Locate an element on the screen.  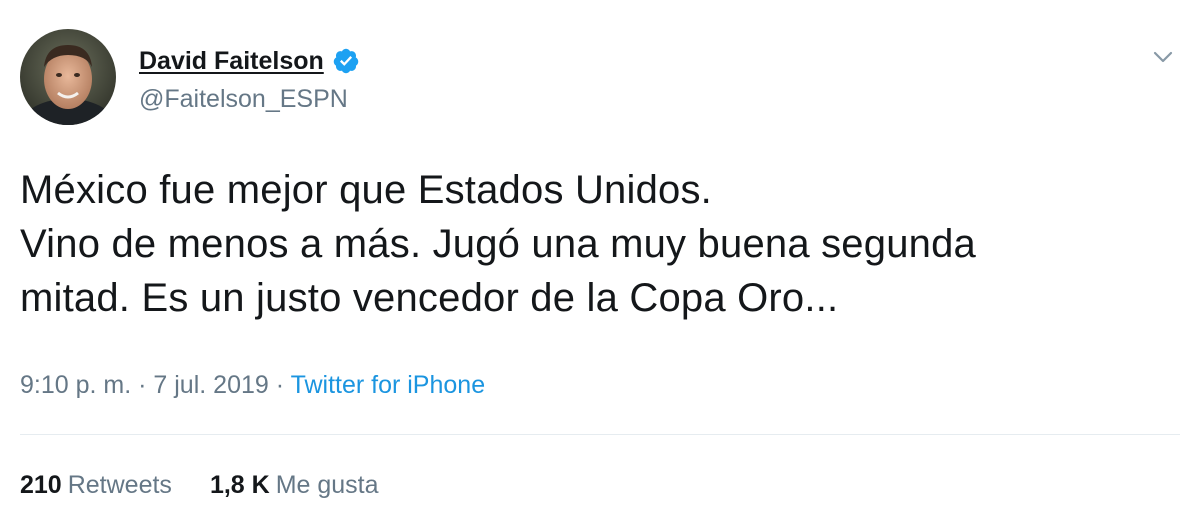
likes-count: 1,8 K is located at coordinates (239, 485).